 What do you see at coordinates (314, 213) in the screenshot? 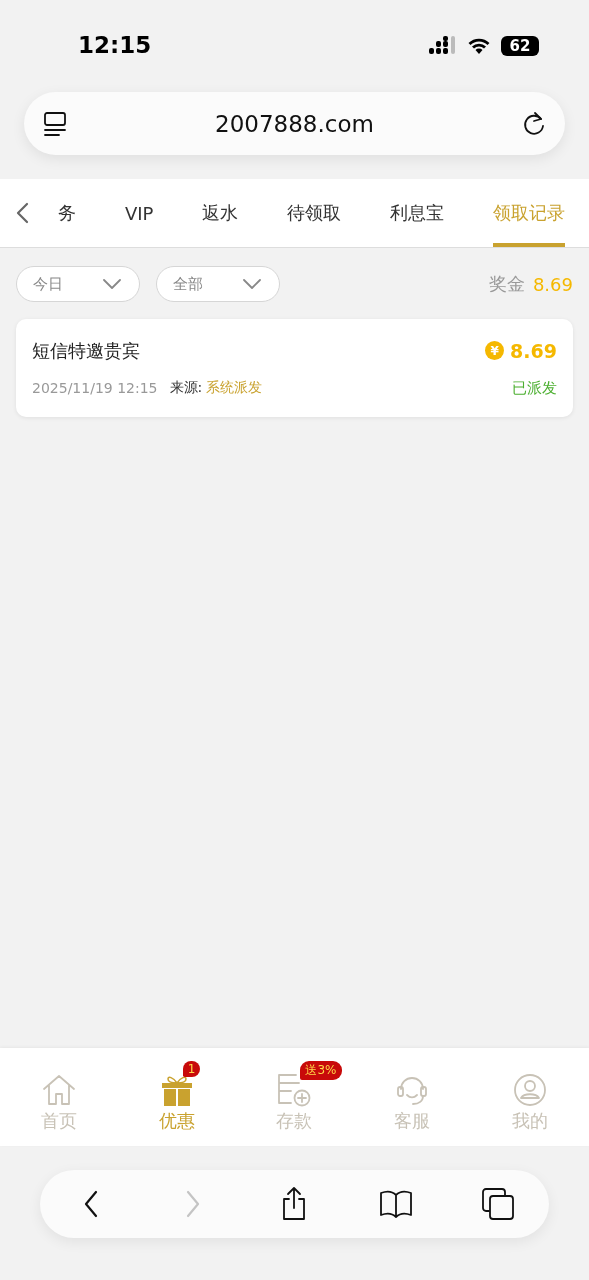
I see `tab: 待领取` at bounding box center [314, 213].